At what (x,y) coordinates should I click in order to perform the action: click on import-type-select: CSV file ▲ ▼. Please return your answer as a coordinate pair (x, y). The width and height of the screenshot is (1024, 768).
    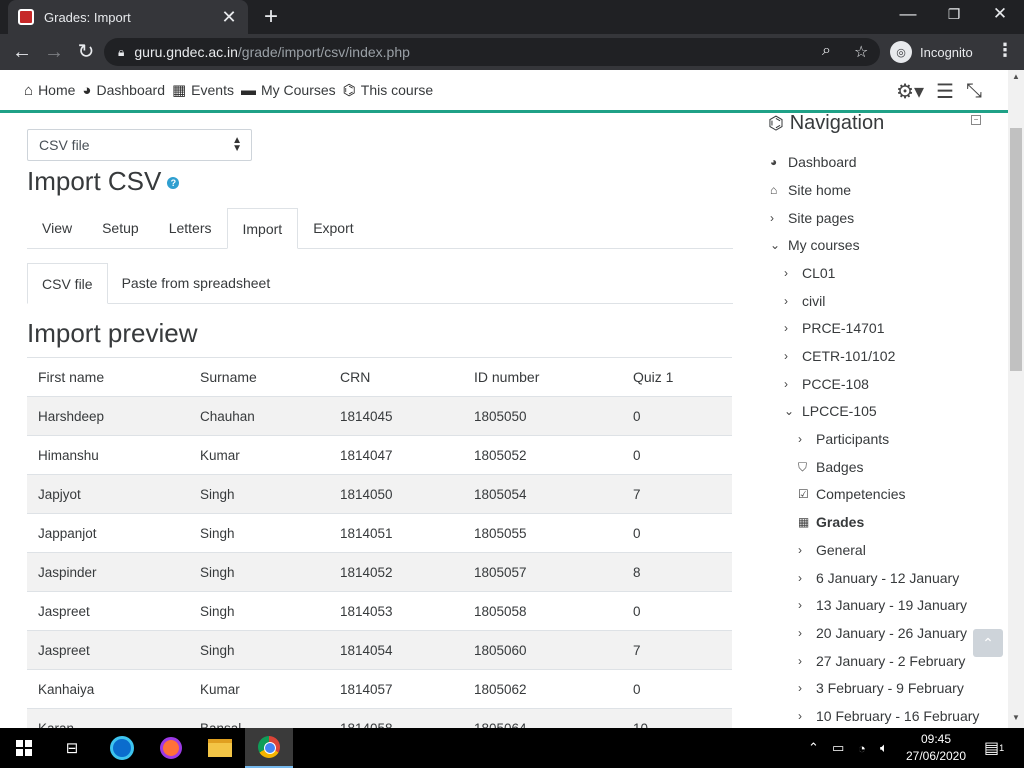
    Looking at the image, I should click on (139, 145).